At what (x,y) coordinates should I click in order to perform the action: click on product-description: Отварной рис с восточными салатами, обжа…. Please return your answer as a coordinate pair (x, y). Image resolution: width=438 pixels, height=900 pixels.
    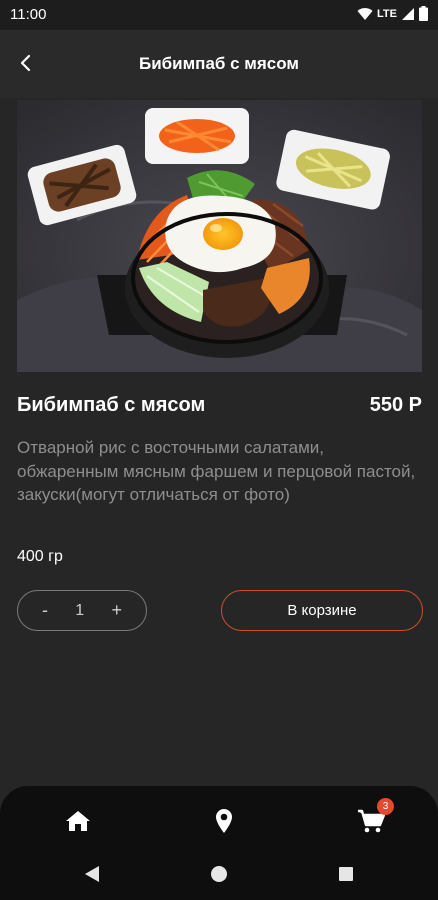
    Looking at the image, I should click on (216, 471).